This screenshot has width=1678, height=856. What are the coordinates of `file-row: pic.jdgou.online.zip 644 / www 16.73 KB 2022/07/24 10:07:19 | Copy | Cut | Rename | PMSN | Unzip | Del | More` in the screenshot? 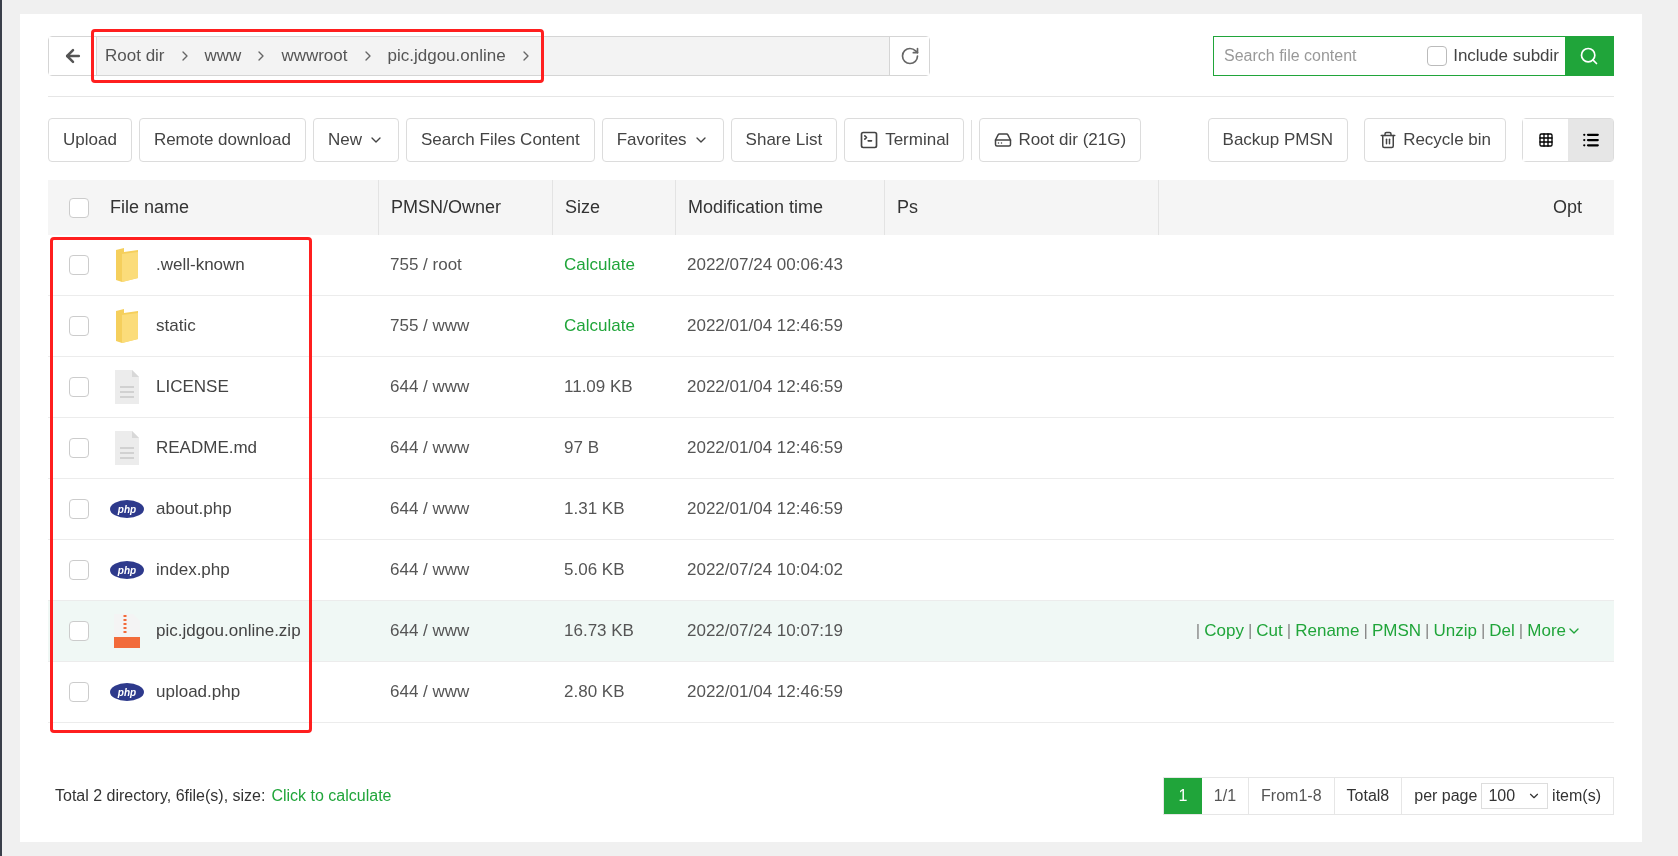 It's located at (831, 631).